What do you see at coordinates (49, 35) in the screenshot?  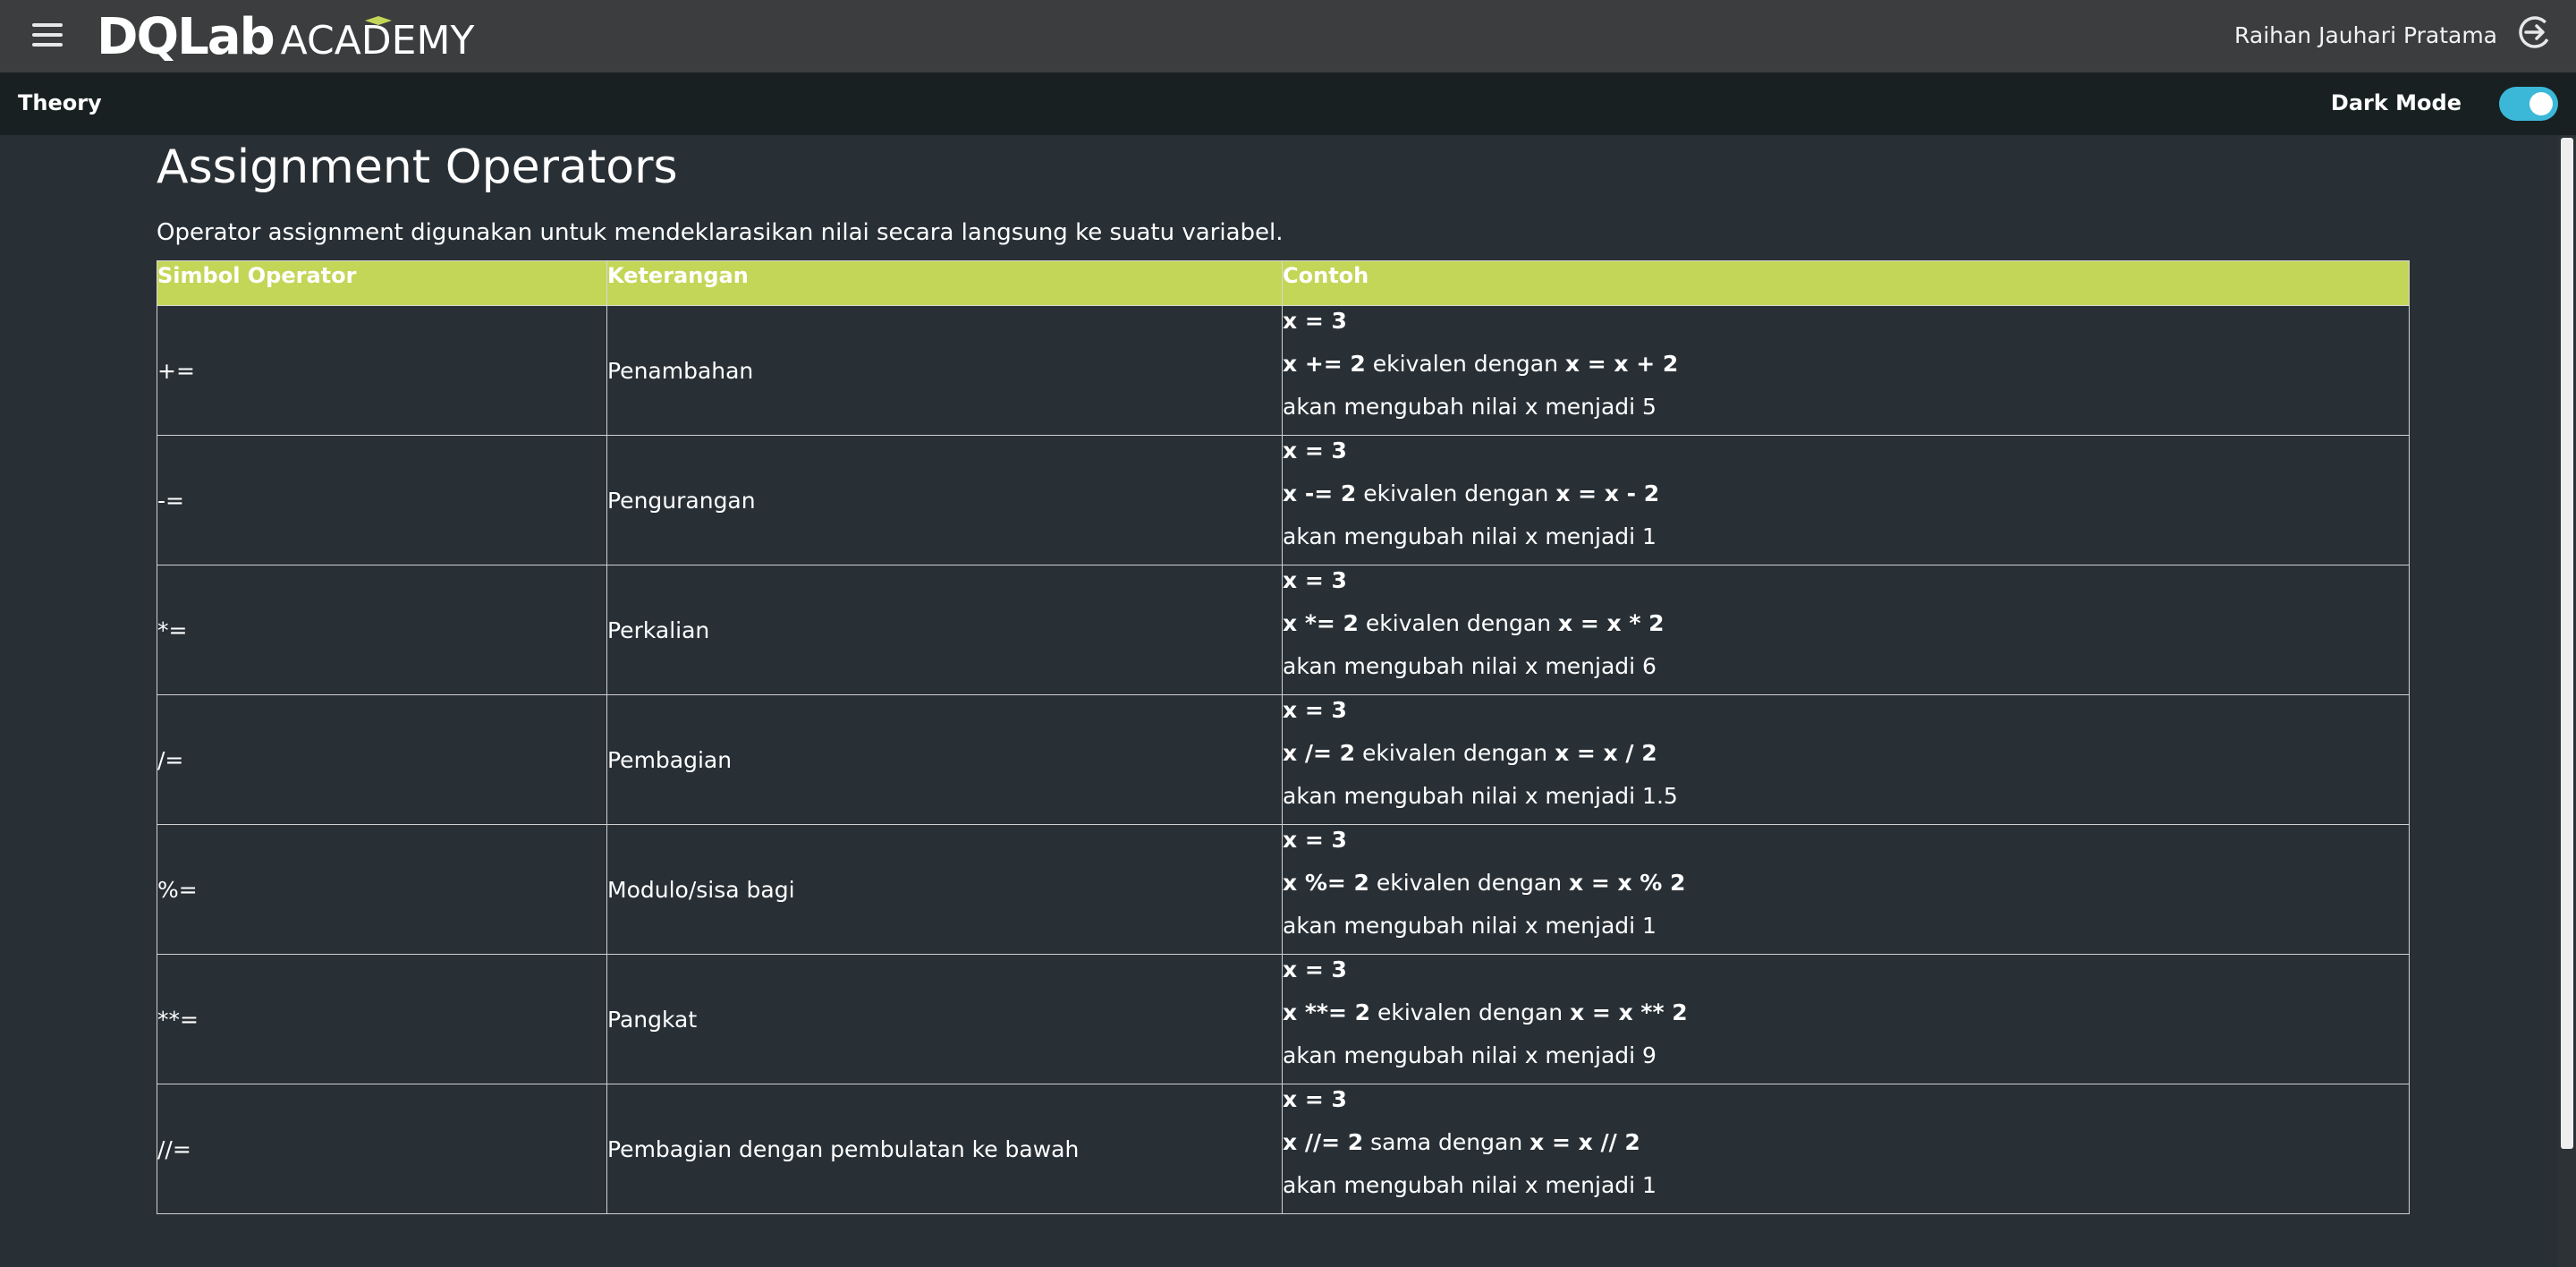 I see `hamburger-menu-icon` at bounding box center [49, 35].